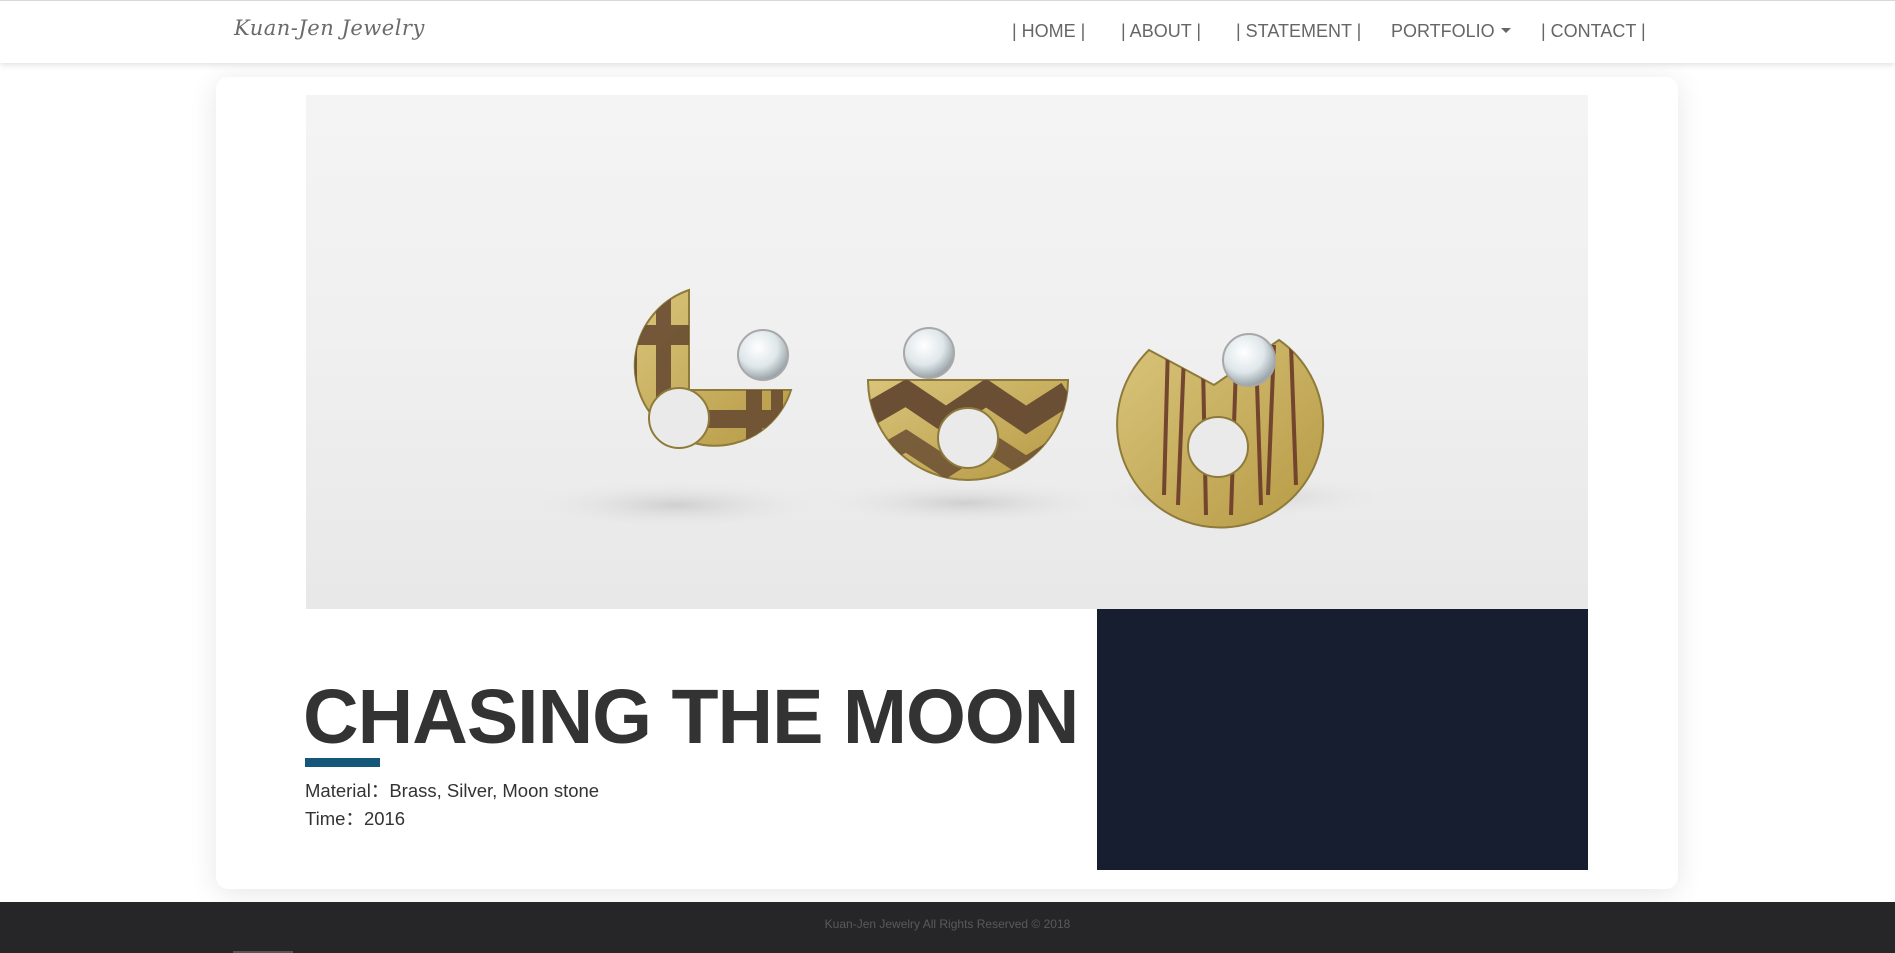 Image resolution: width=1895 pixels, height=953 pixels. Describe the element at coordinates (1298, 31) in the screenshot. I see `nav-statement: | STATEMENT |` at that location.